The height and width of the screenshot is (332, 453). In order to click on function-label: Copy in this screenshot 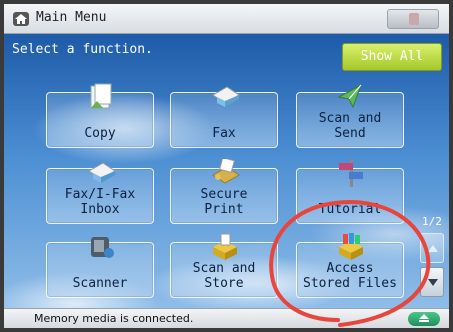, I will do `click(100, 133)`.